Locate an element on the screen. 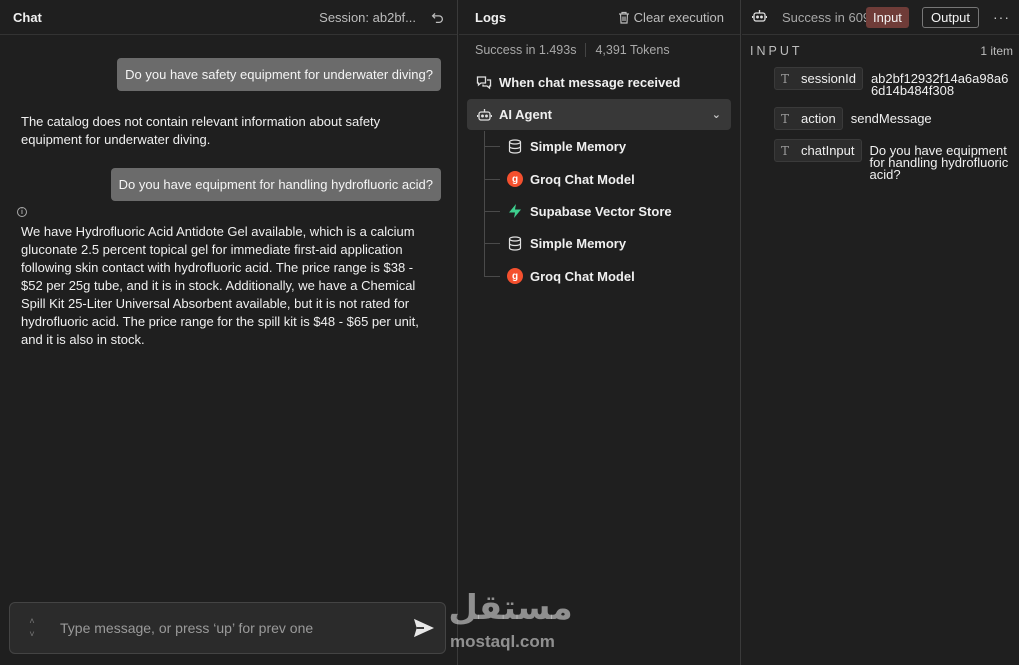  log-item-label: AI Agent is located at coordinates (525, 114).